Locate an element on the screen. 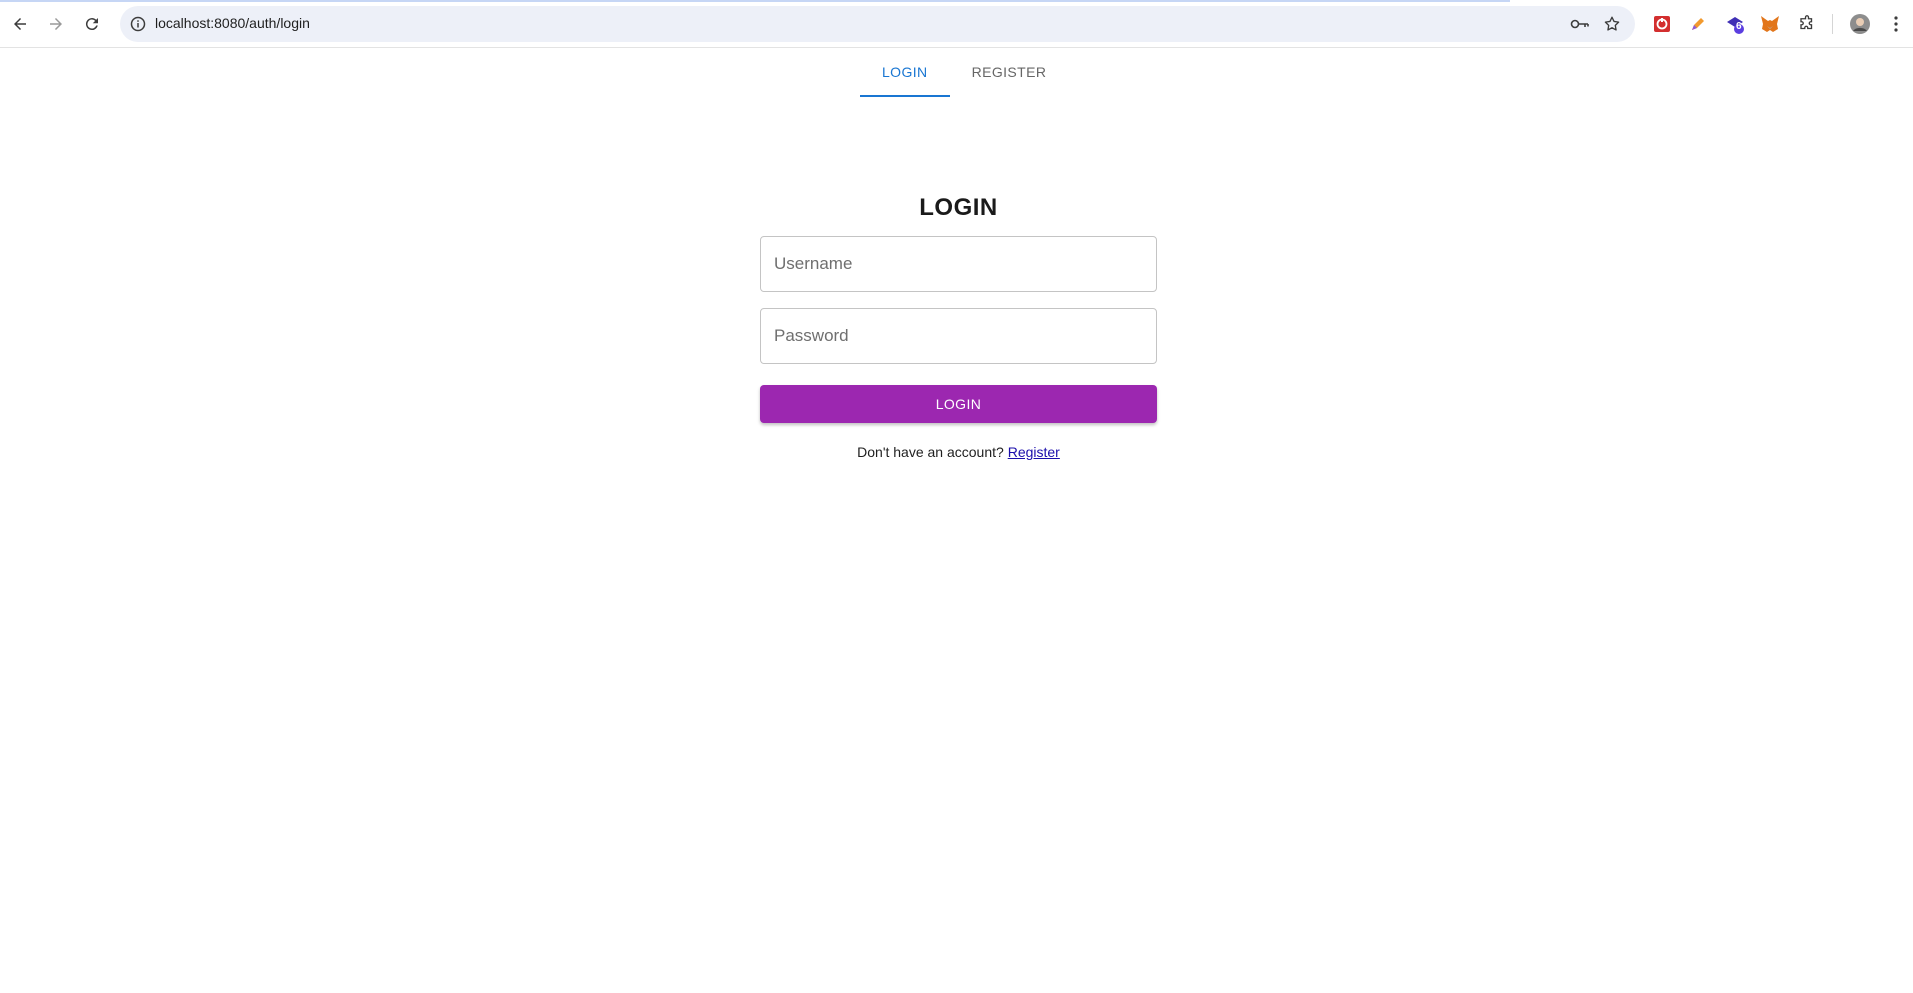 This screenshot has width=1913, height=993. page-title: LOGIN is located at coordinates (958, 207).